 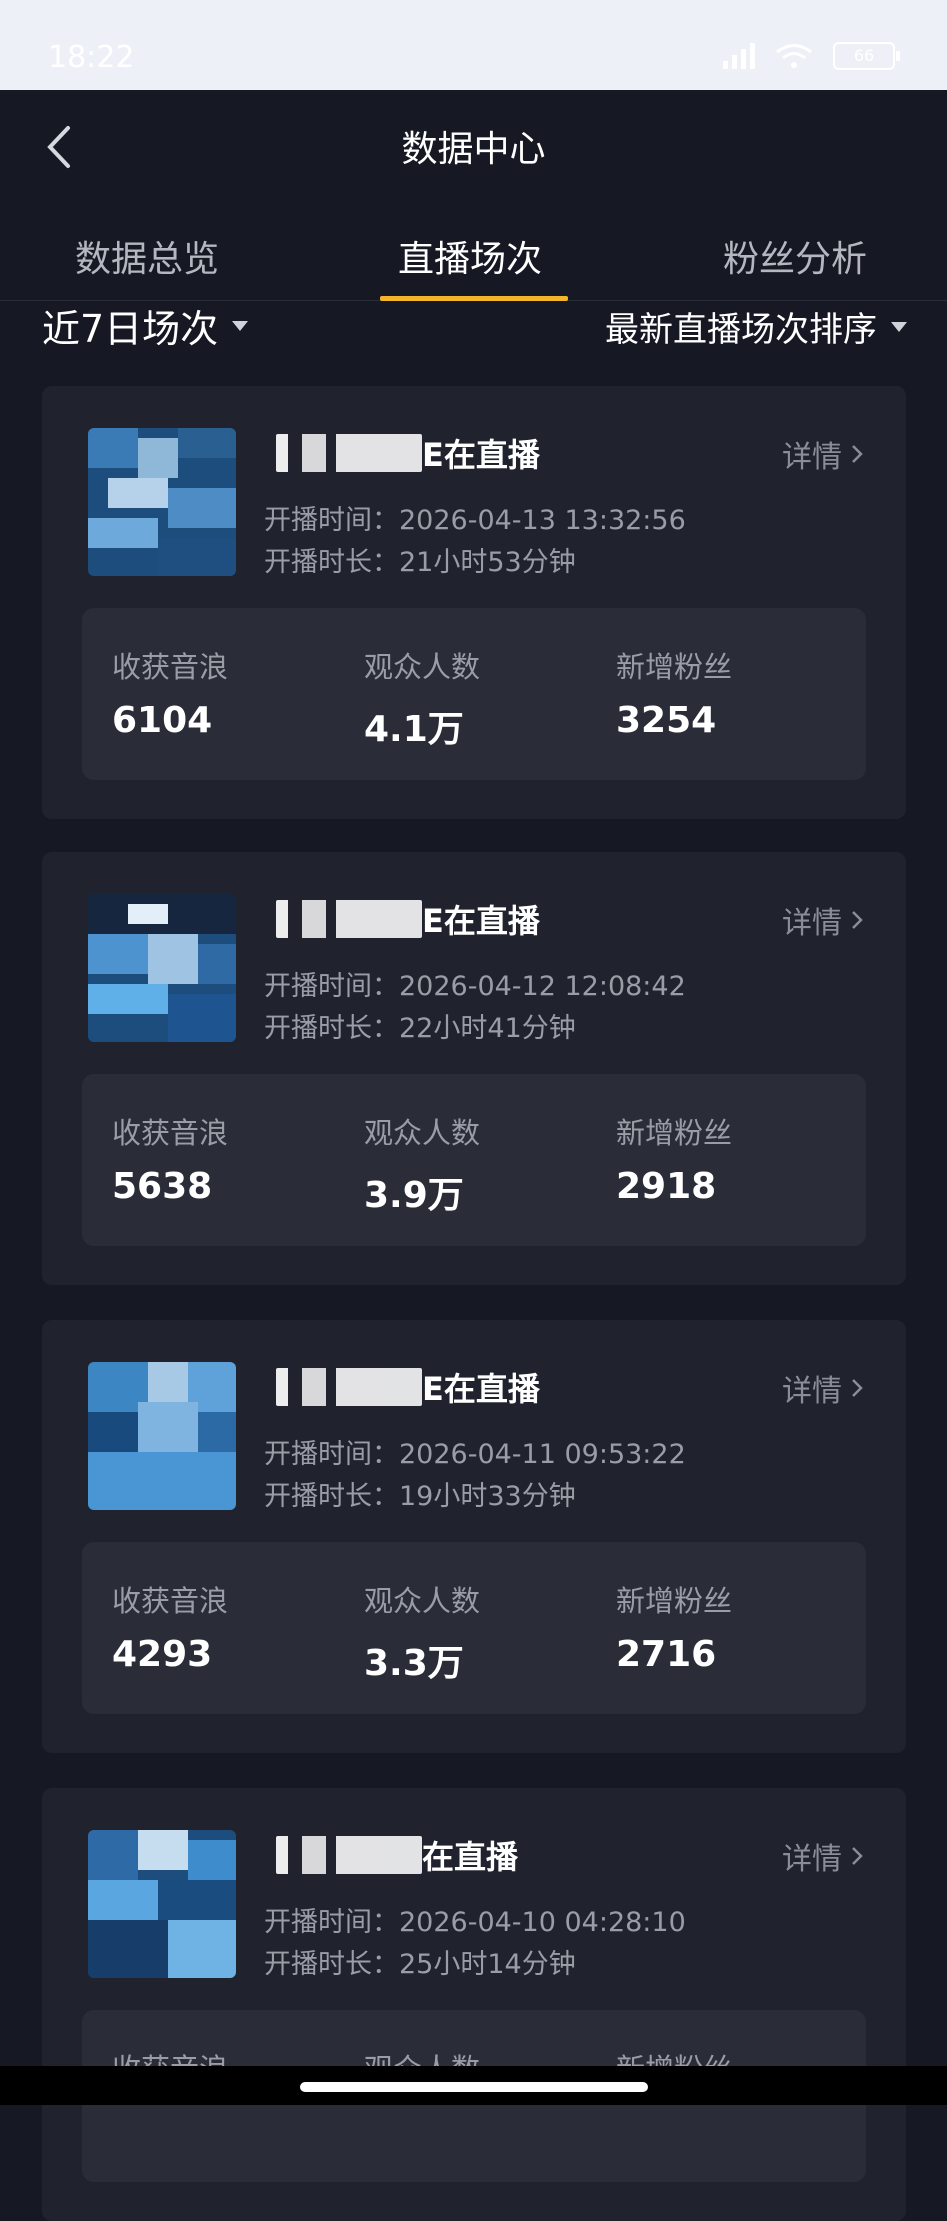 I want to click on start-time-row: 开播时间：2026-04-10 04:28:10, so click(x=475, y=1922).